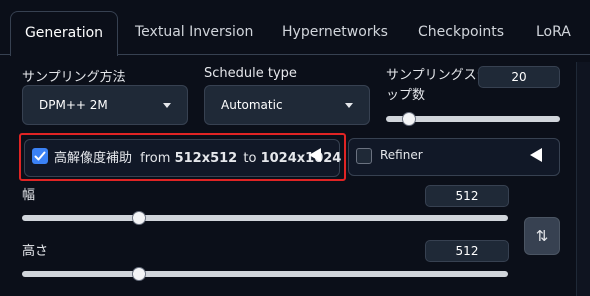  What do you see at coordinates (364, 156) in the screenshot?
I see `refiner-checkbox` at bounding box center [364, 156].